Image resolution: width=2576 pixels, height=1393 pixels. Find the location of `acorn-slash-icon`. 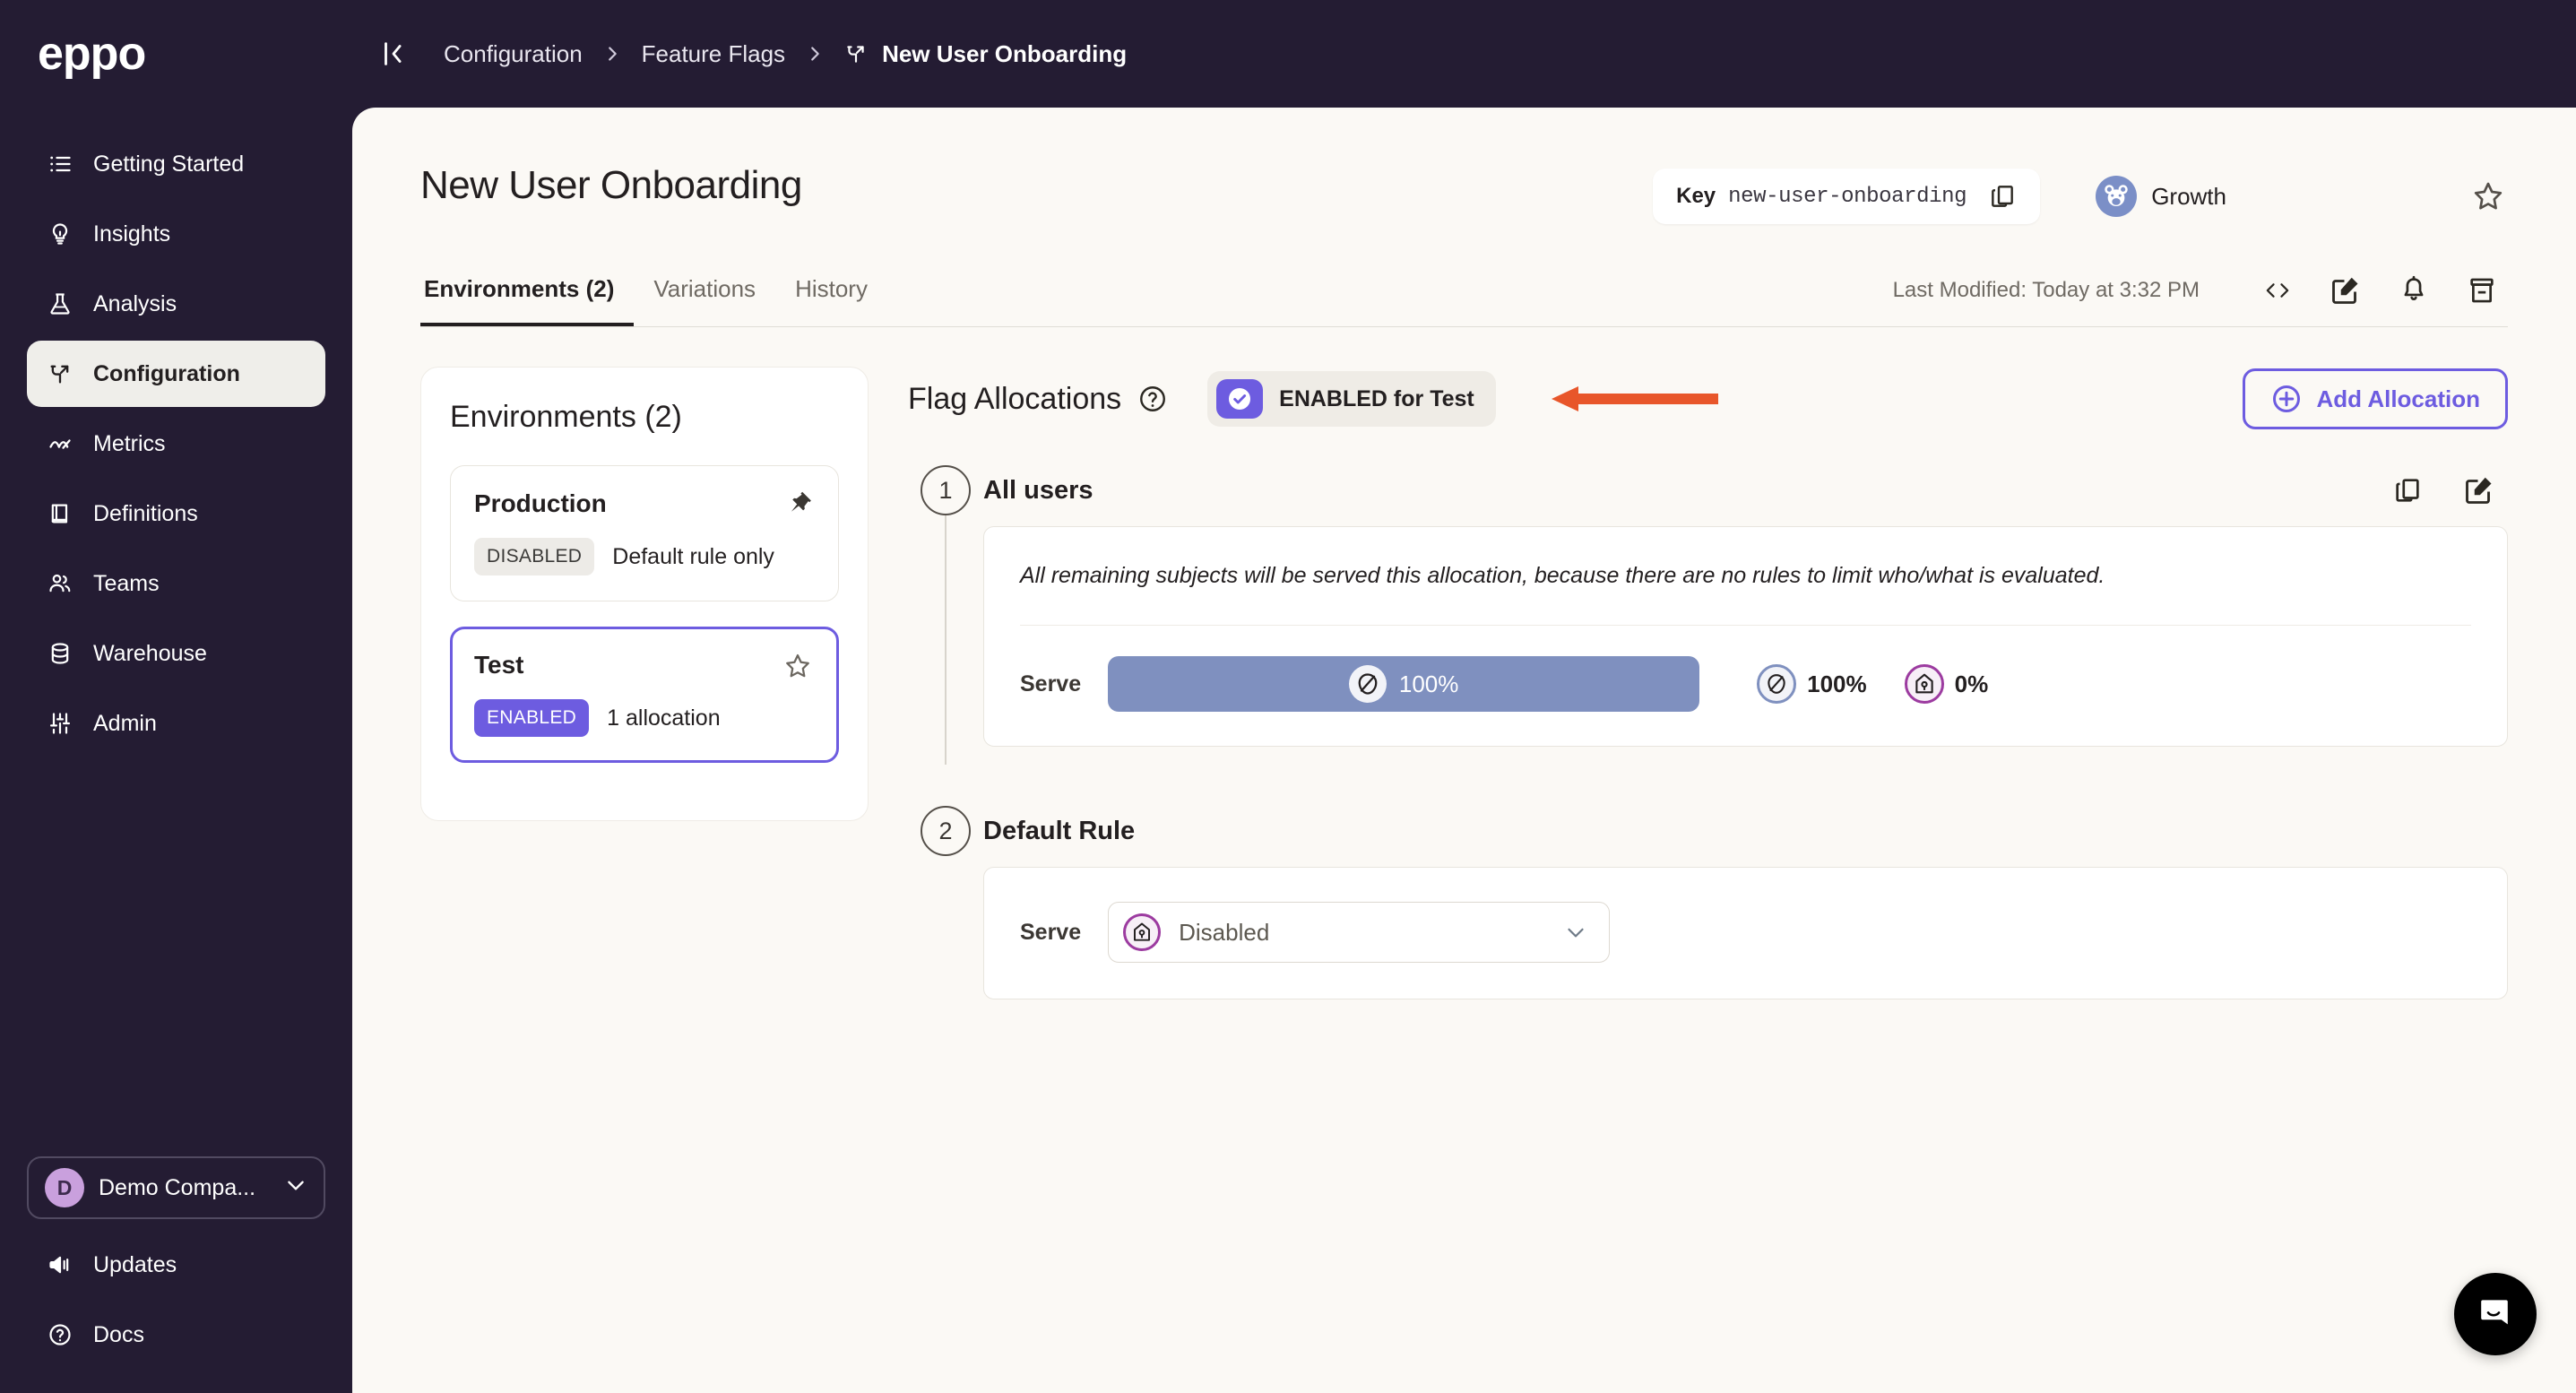

acorn-slash-icon is located at coordinates (1777, 684).